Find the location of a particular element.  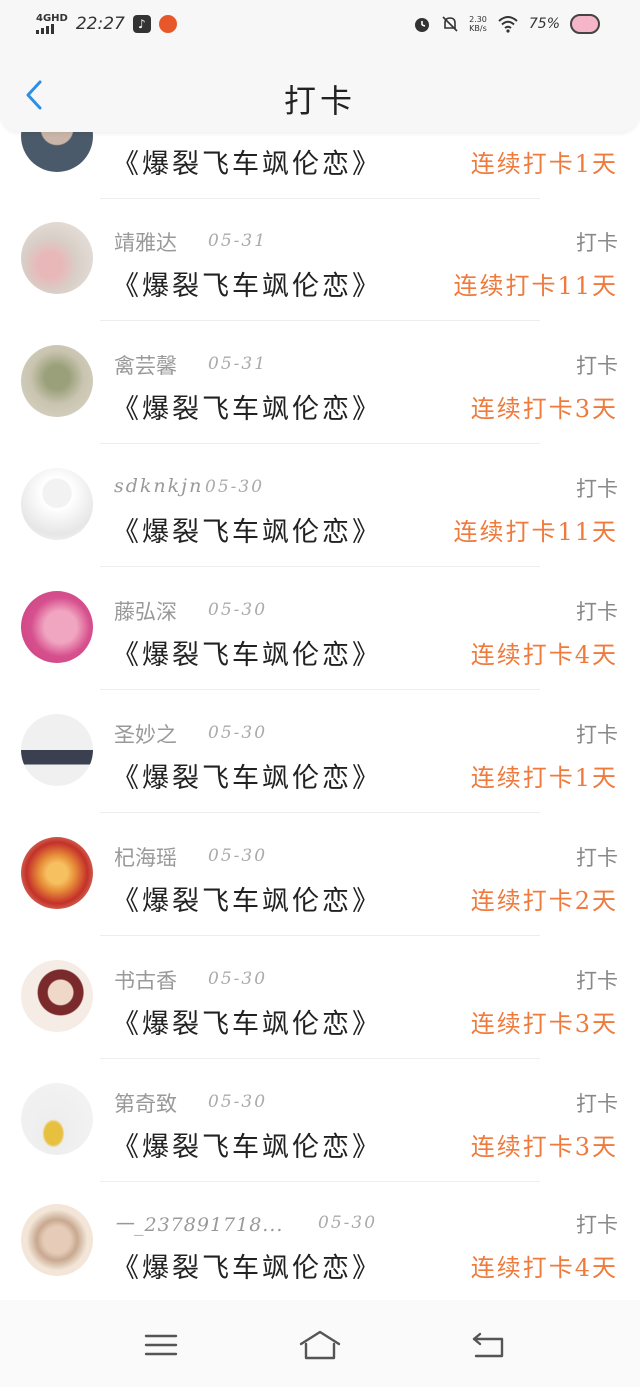

list-item: 禽芸馨 05-31 打卡 《爆裂飞车飒伦恋》 连续打卡3天 is located at coordinates (320, 404).